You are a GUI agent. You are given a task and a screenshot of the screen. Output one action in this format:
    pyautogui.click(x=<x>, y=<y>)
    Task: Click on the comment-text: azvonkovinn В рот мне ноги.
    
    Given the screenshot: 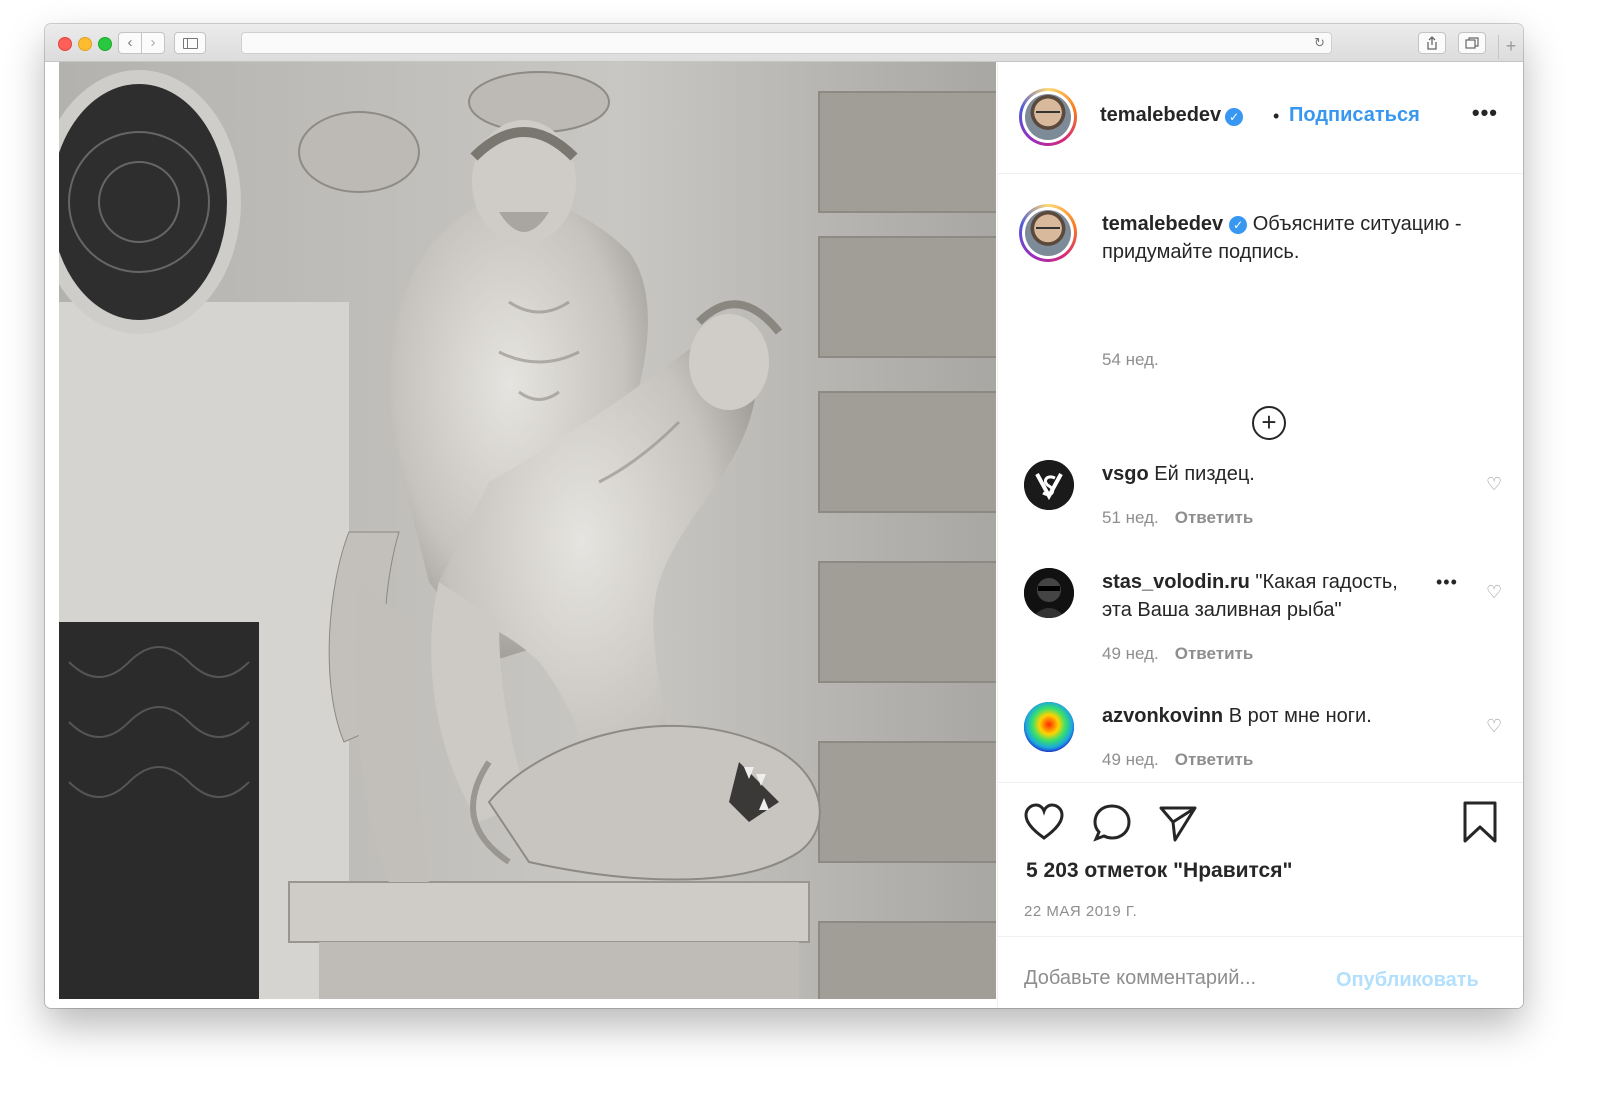 What is the action you would take?
    pyautogui.click(x=1282, y=716)
    